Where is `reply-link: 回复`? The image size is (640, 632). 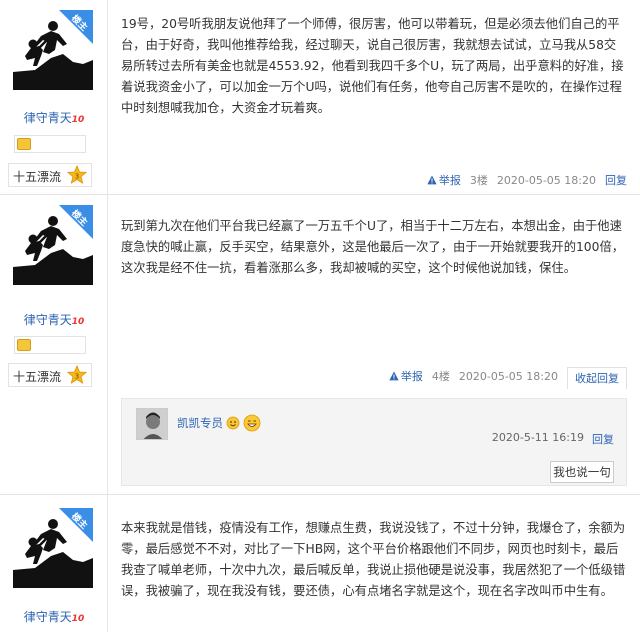
reply-link: 回复 is located at coordinates (616, 180).